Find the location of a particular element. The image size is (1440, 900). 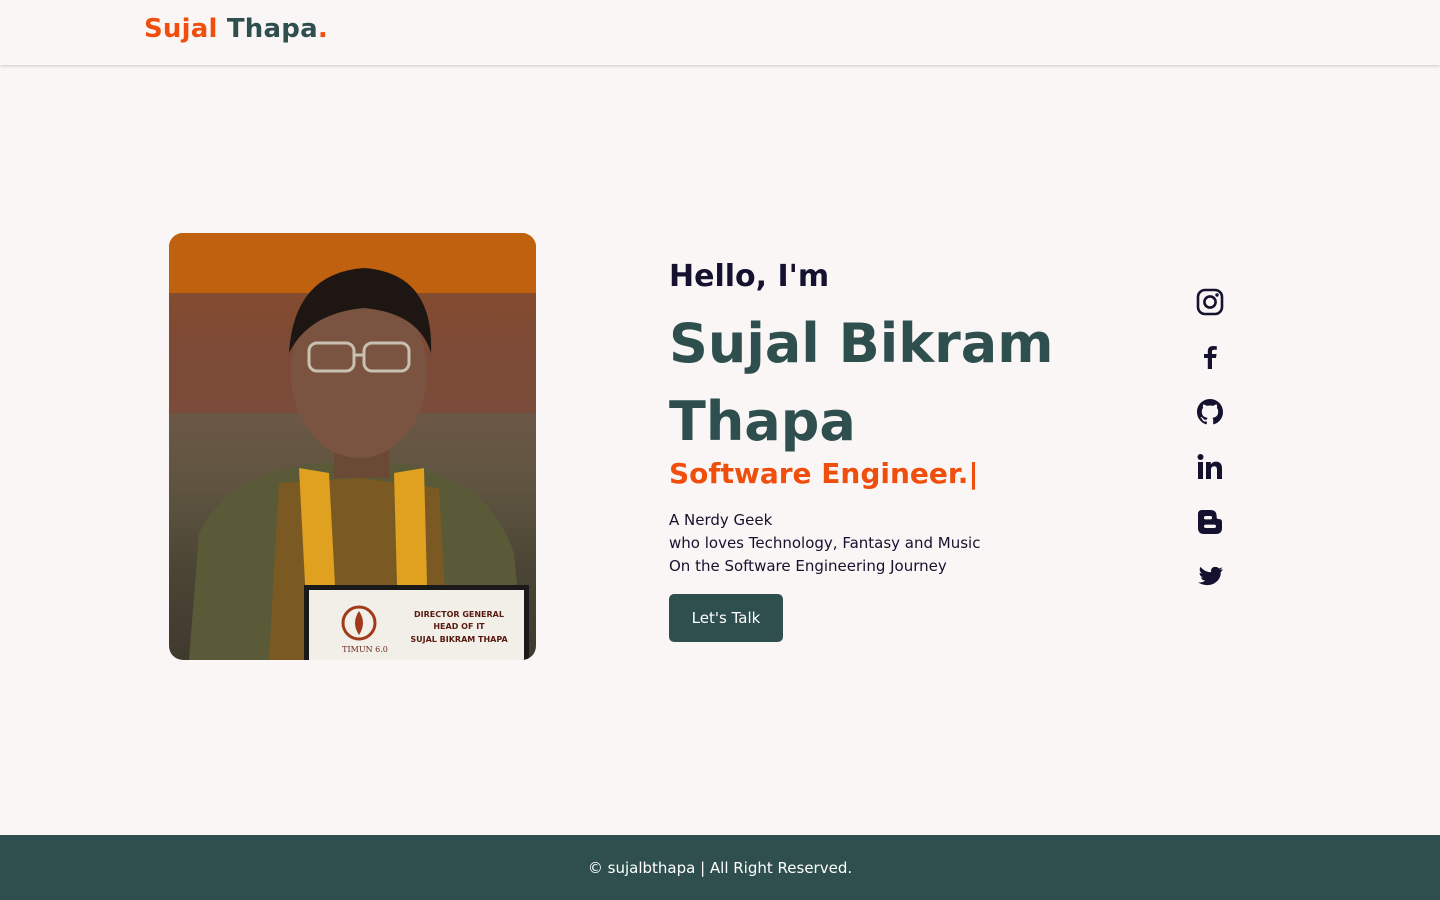

footer: © sujalbthapa | All Right Reserved. is located at coordinates (720, 867).